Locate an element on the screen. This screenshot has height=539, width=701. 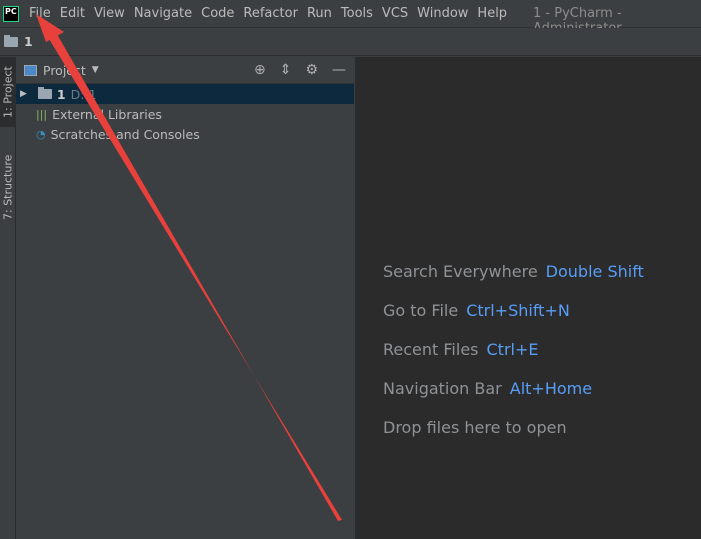
menu-help: Help is located at coordinates (492, 13).